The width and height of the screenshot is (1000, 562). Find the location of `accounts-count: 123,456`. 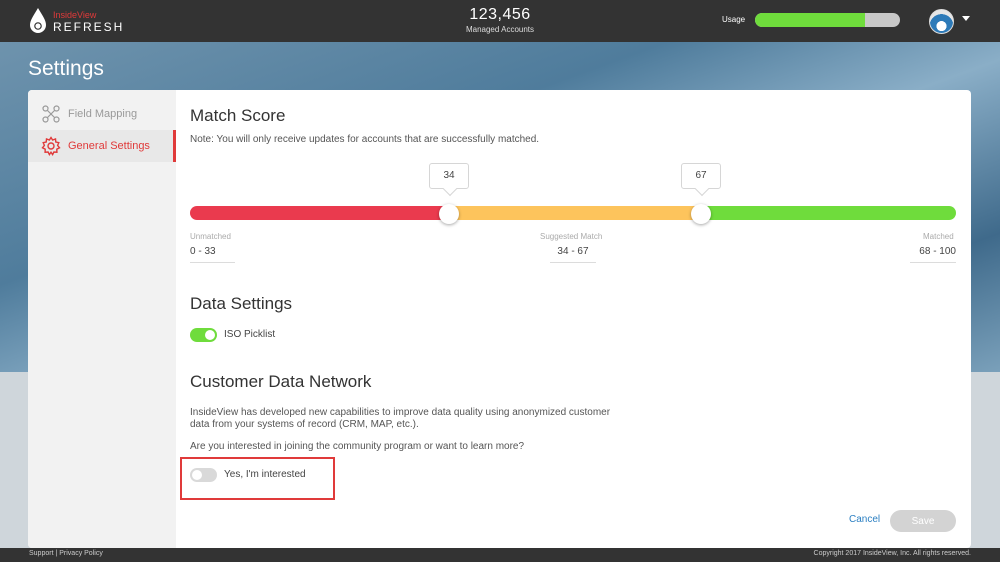

accounts-count: 123,456 is located at coordinates (500, 14).